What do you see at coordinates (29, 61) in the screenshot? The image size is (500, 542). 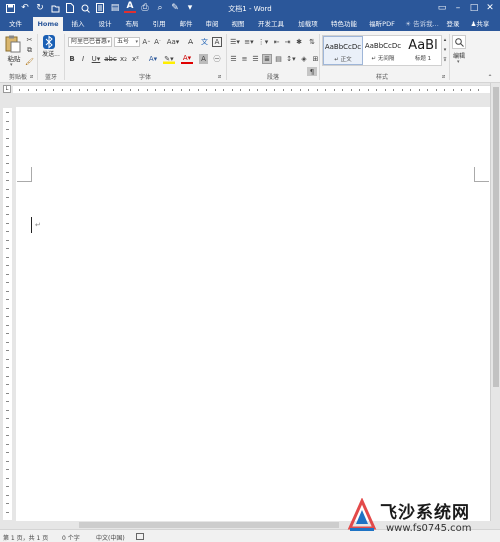 I see `format-painter-icon: 🖌` at bounding box center [29, 61].